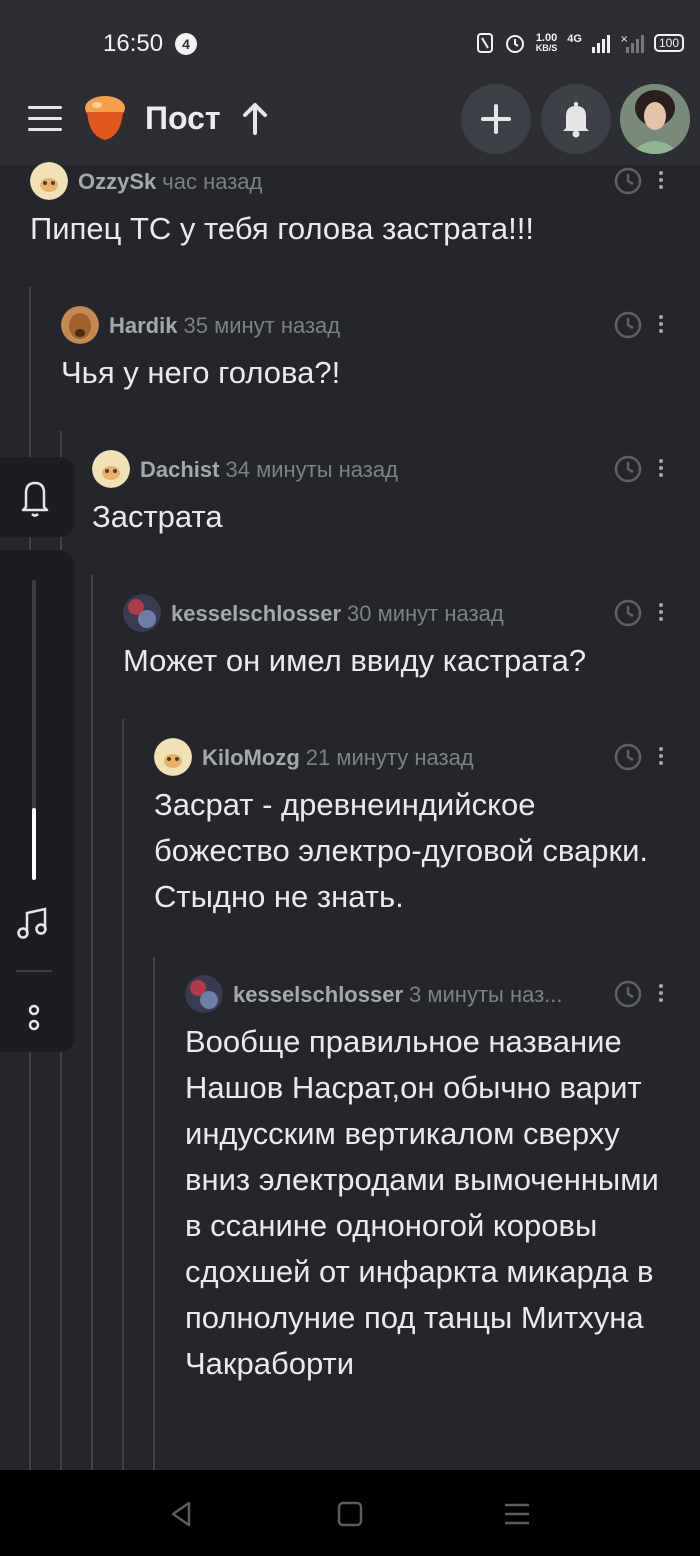 This screenshot has height=1556, width=700. I want to click on music-note-icon, so click(33, 923).